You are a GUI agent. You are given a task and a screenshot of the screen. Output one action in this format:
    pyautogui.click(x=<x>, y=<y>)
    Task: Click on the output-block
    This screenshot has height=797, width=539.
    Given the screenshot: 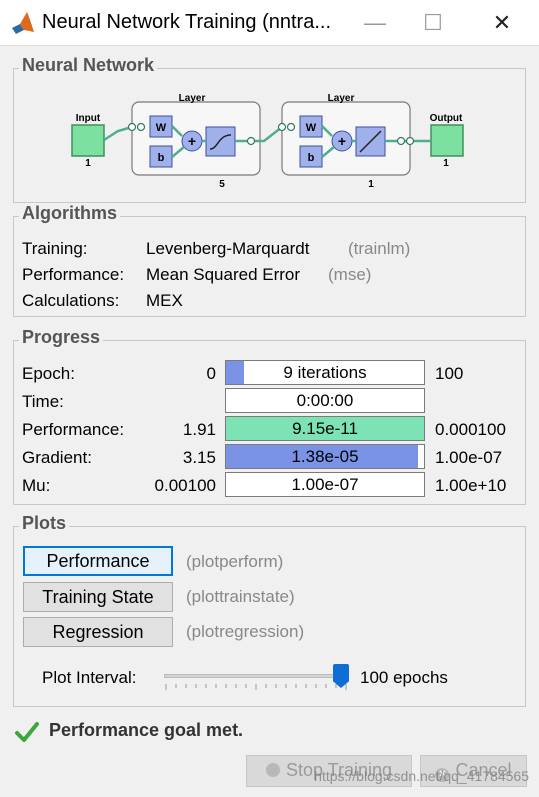 What is the action you would take?
    pyautogui.click(x=447, y=140)
    